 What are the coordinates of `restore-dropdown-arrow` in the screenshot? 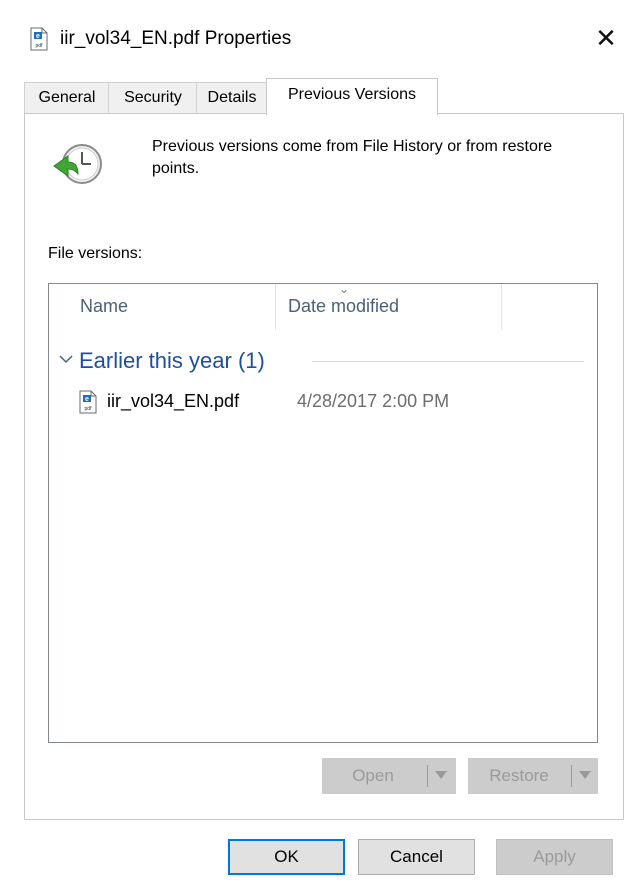 It's located at (585, 776).